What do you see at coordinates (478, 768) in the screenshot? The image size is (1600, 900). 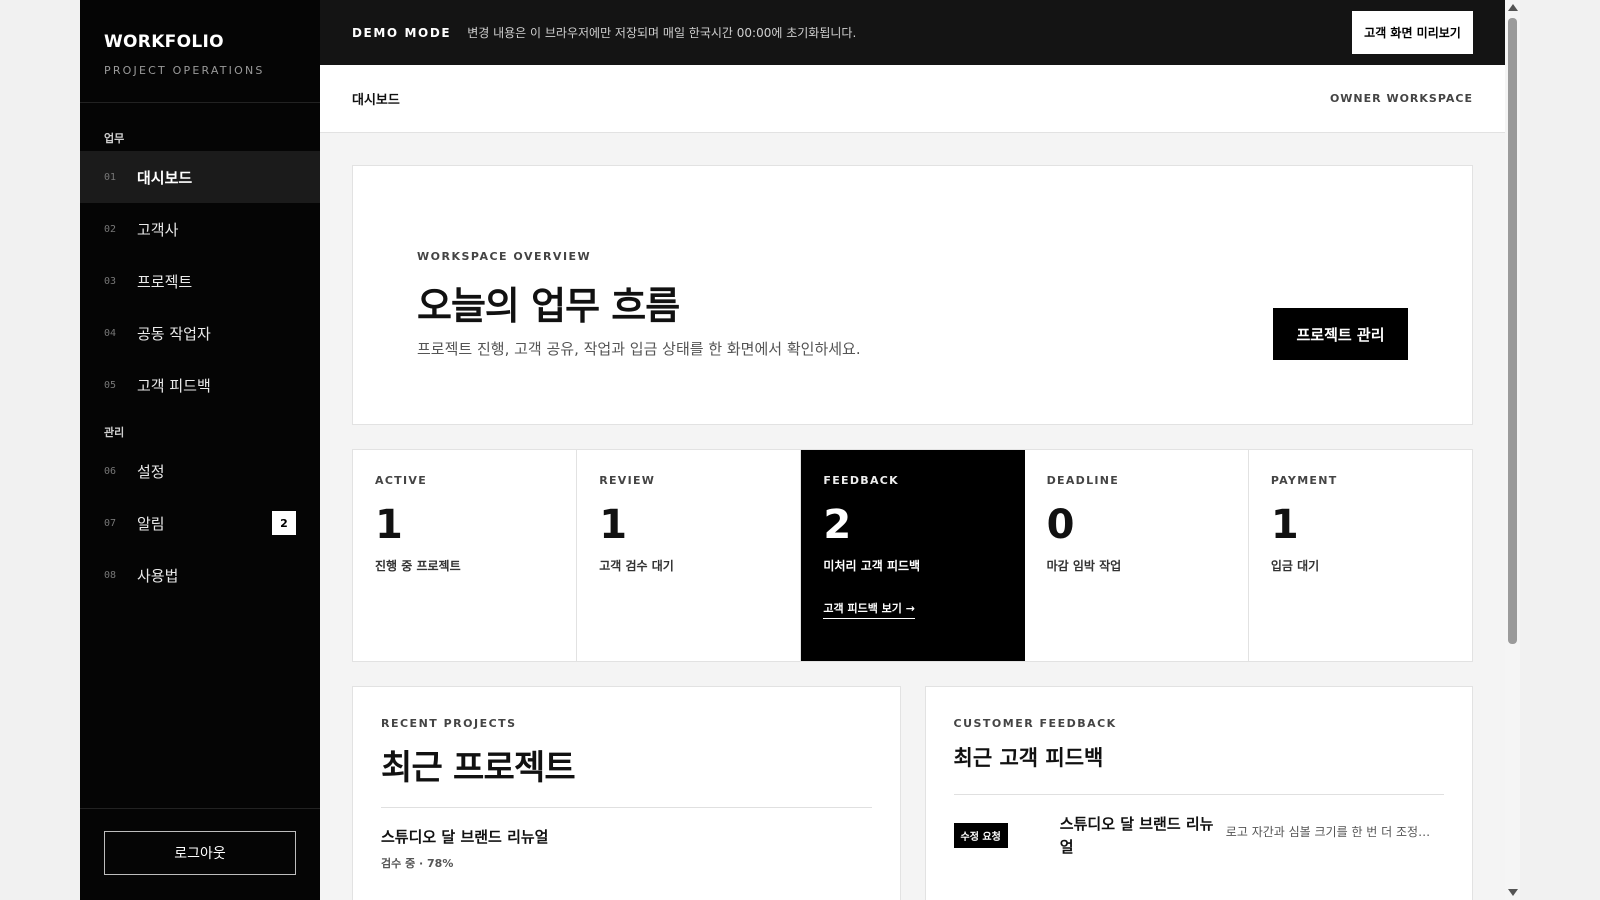 I see `card-title: 최근 프로젝트` at bounding box center [478, 768].